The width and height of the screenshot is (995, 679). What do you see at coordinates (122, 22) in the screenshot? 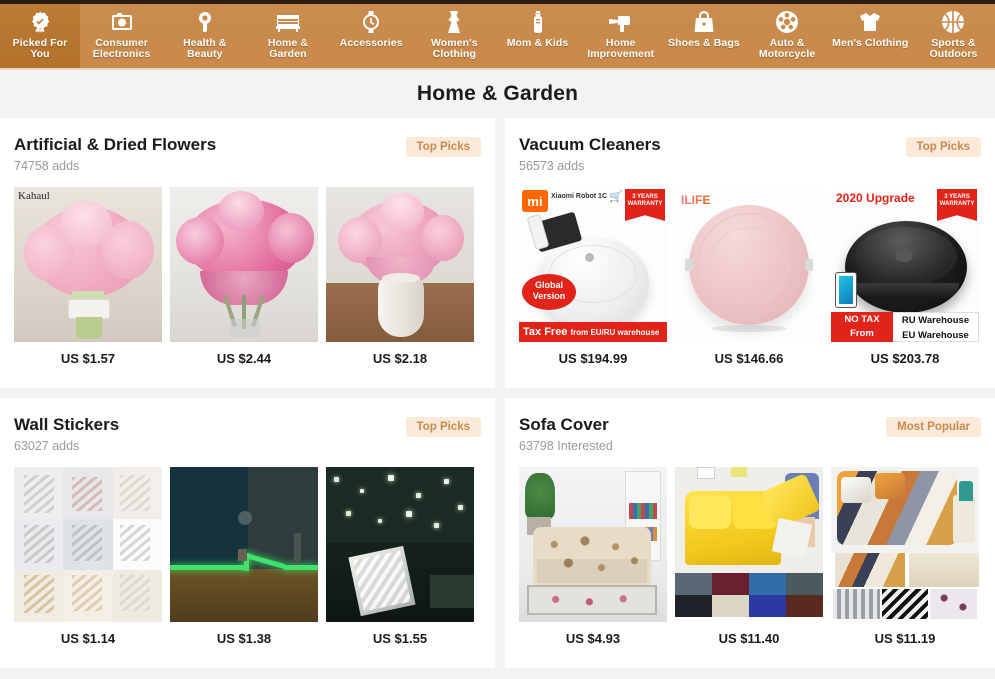
I see `camera-icon` at bounding box center [122, 22].